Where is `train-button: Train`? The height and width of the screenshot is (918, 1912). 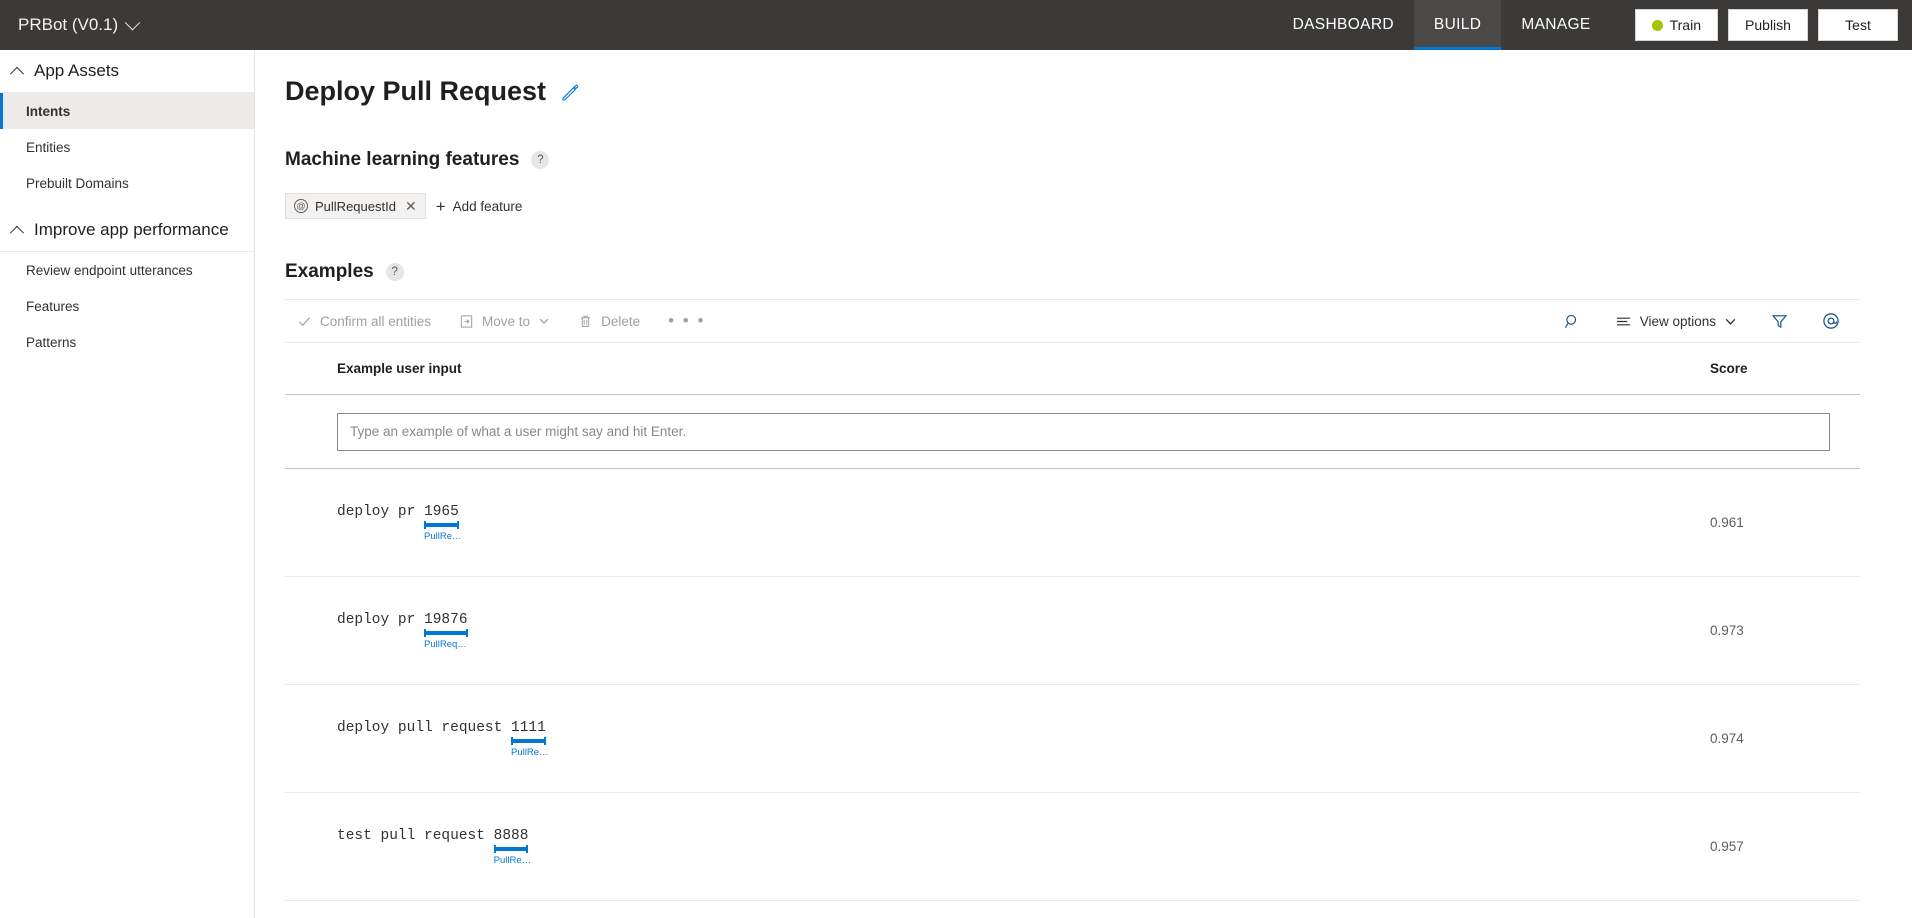 train-button: Train is located at coordinates (1676, 25).